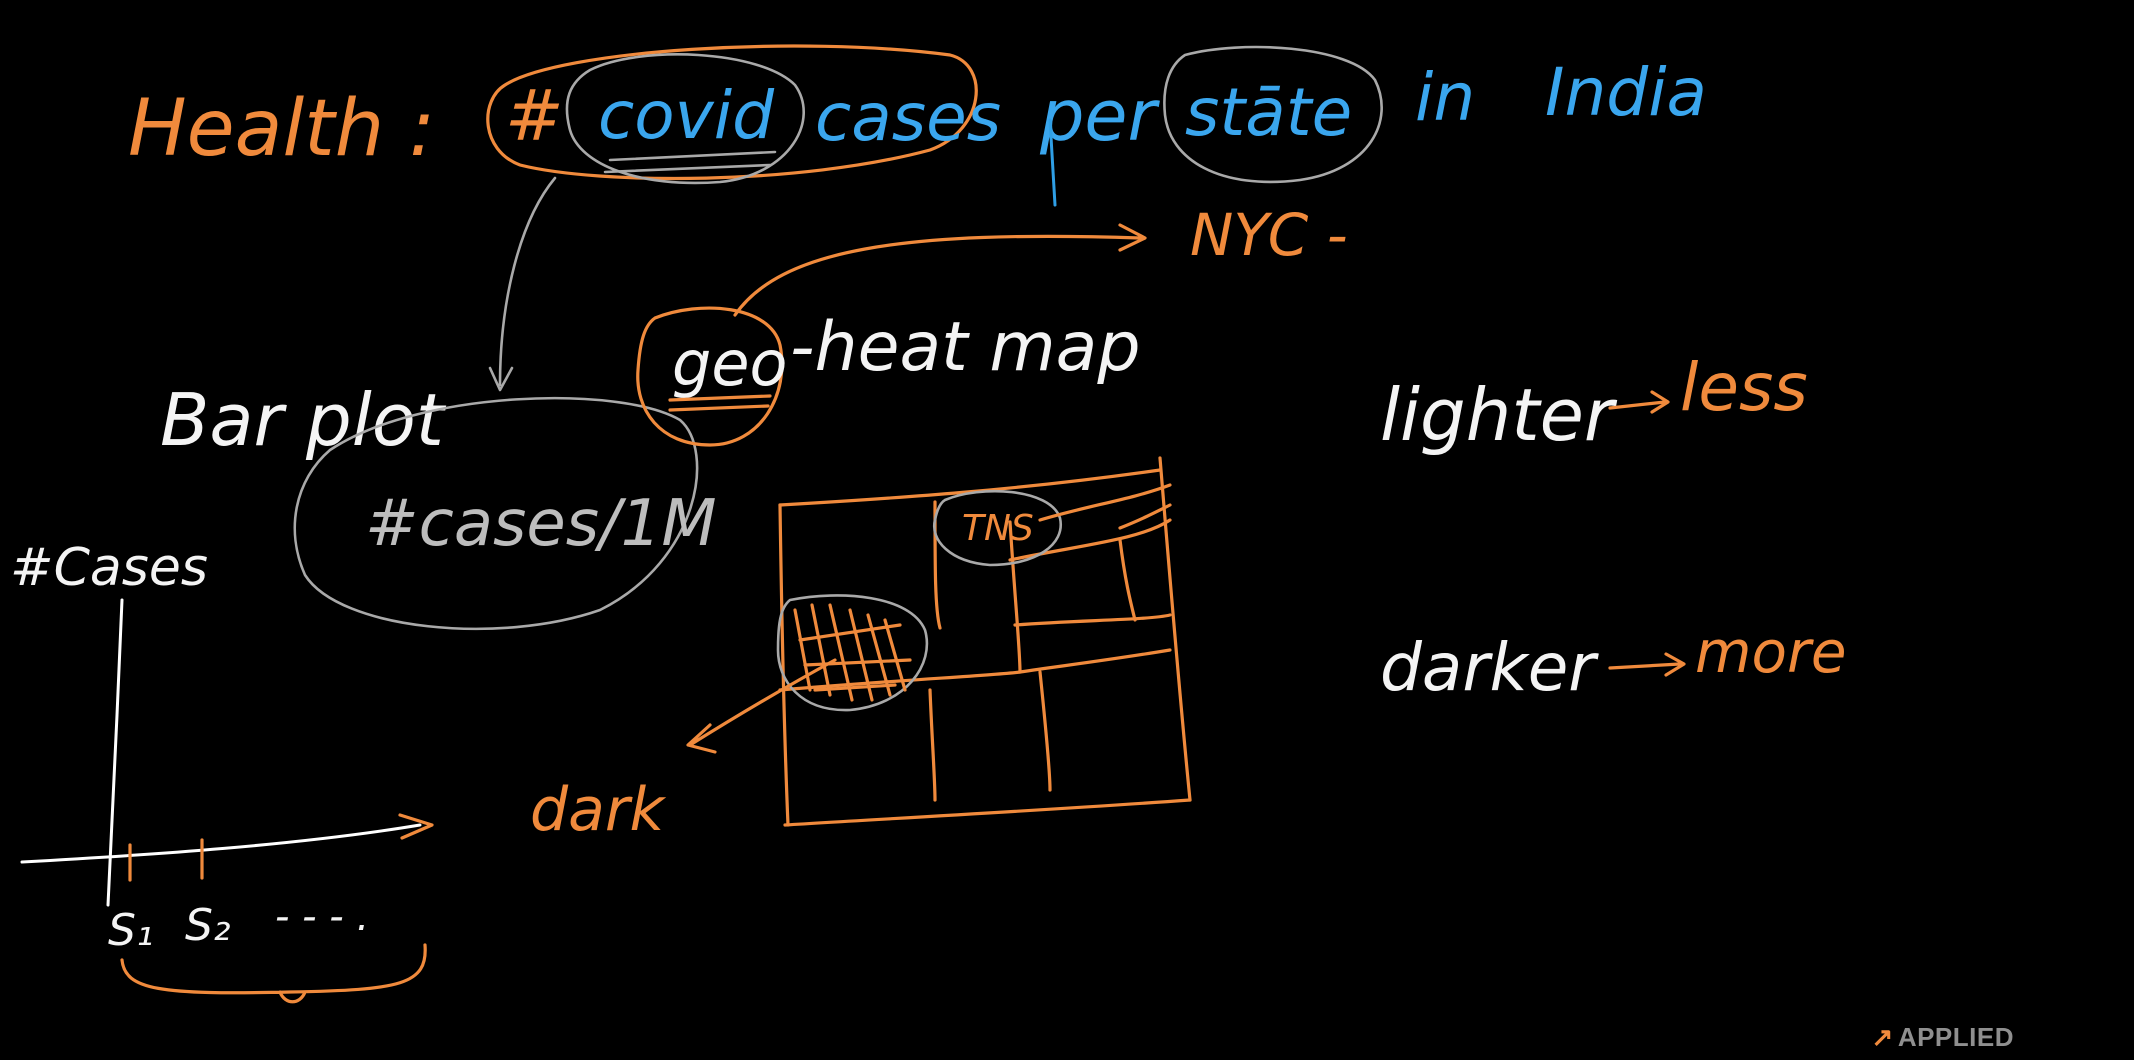 The image size is (2134, 1060). Describe the element at coordinates (221, 843) in the screenshot. I see `x-axis` at that location.